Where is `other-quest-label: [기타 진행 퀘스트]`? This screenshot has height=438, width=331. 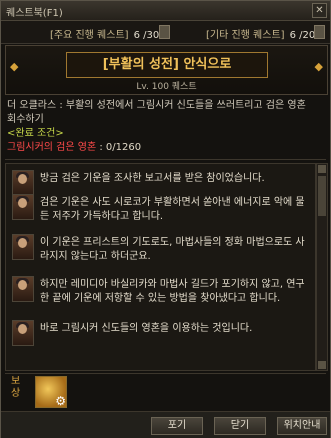 other-quest-label: [기타 진행 퀘스트] is located at coordinates (245, 35).